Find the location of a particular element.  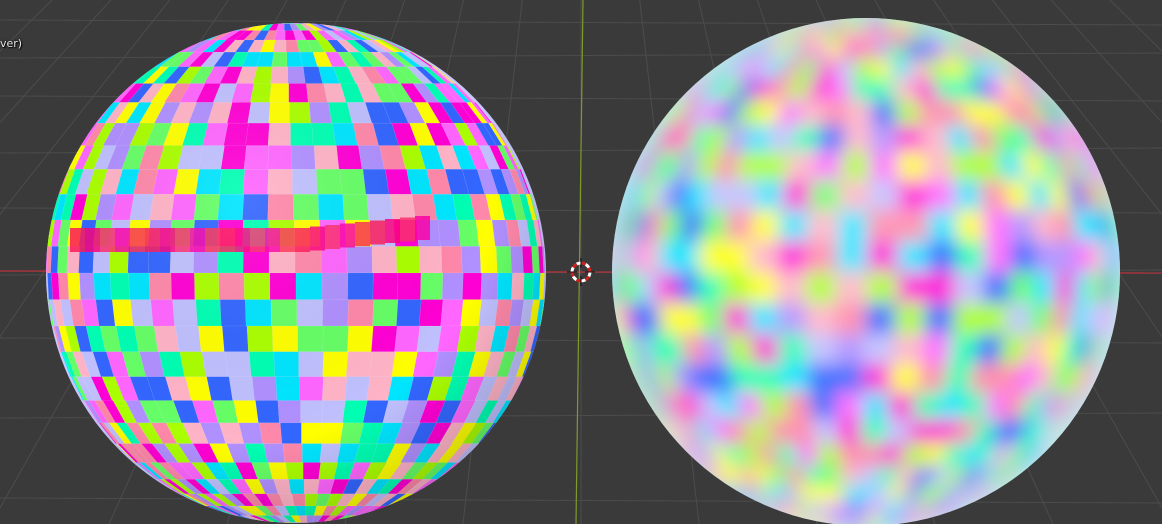

viewport-overlay-text: ver) is located at coordinates (11, 43).